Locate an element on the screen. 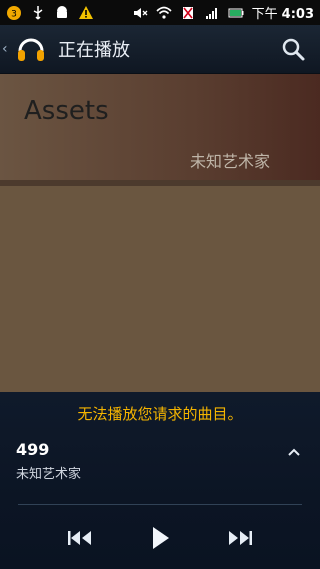 Image resolution: width=320 pixels, height=569 pixels. clock: 下午 4:03 is located at coordinates (283, 12).